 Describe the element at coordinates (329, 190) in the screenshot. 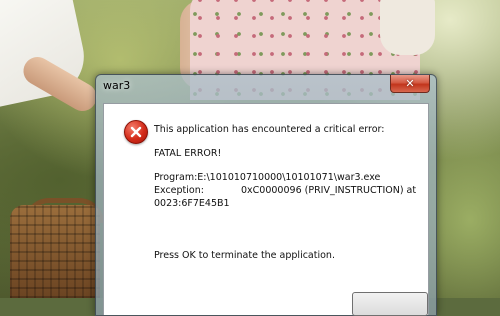

I see `exception-value: 0xC0000096 (PRIV_INSTRUCTION) at` at that location.